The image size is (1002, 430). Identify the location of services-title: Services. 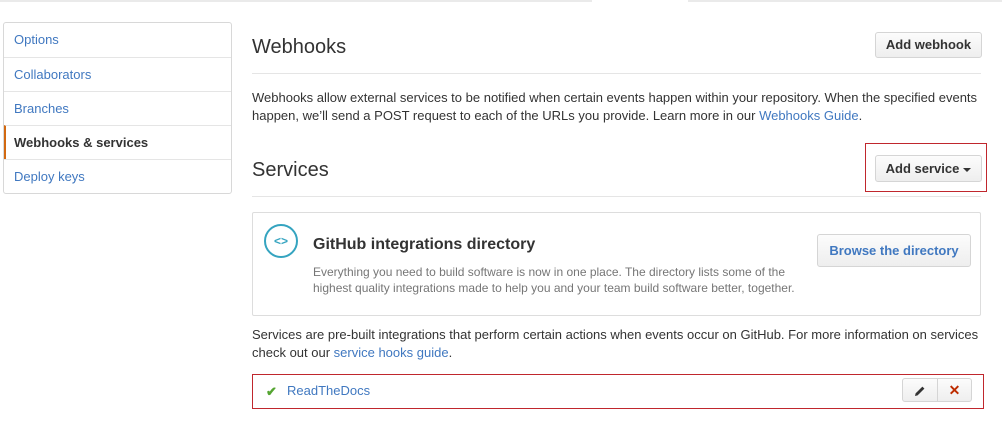
(290, 170).